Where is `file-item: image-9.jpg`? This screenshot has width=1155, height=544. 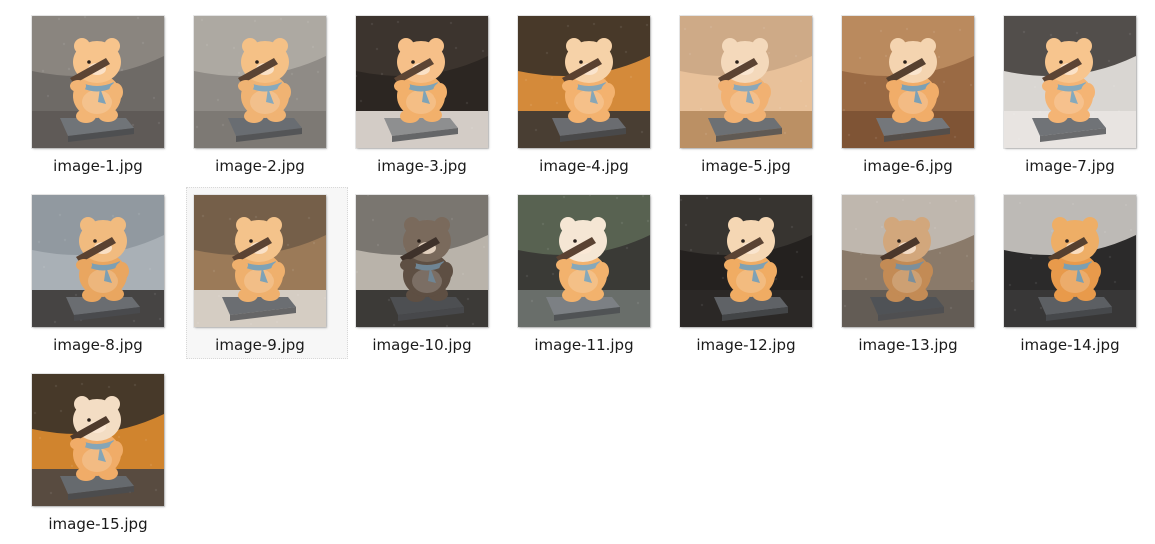
file-item: image-9.jpg is located at coordinates (267, 273).